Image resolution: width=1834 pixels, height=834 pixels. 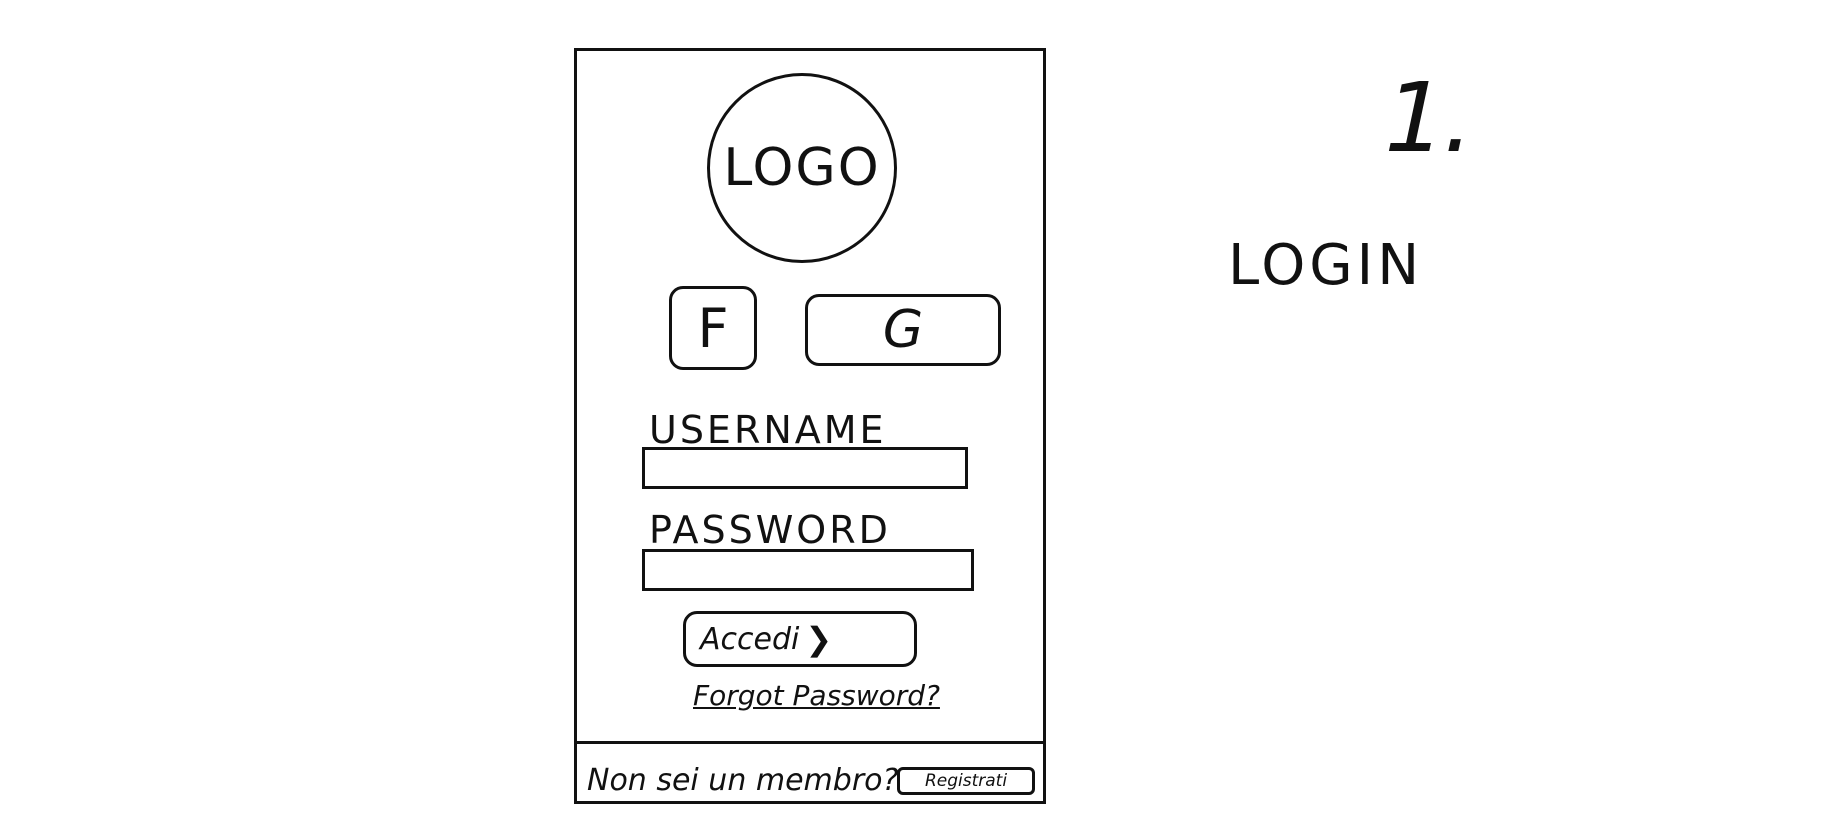 I want to click on login-button: Accedi ❯, so click(x=800, y=639).